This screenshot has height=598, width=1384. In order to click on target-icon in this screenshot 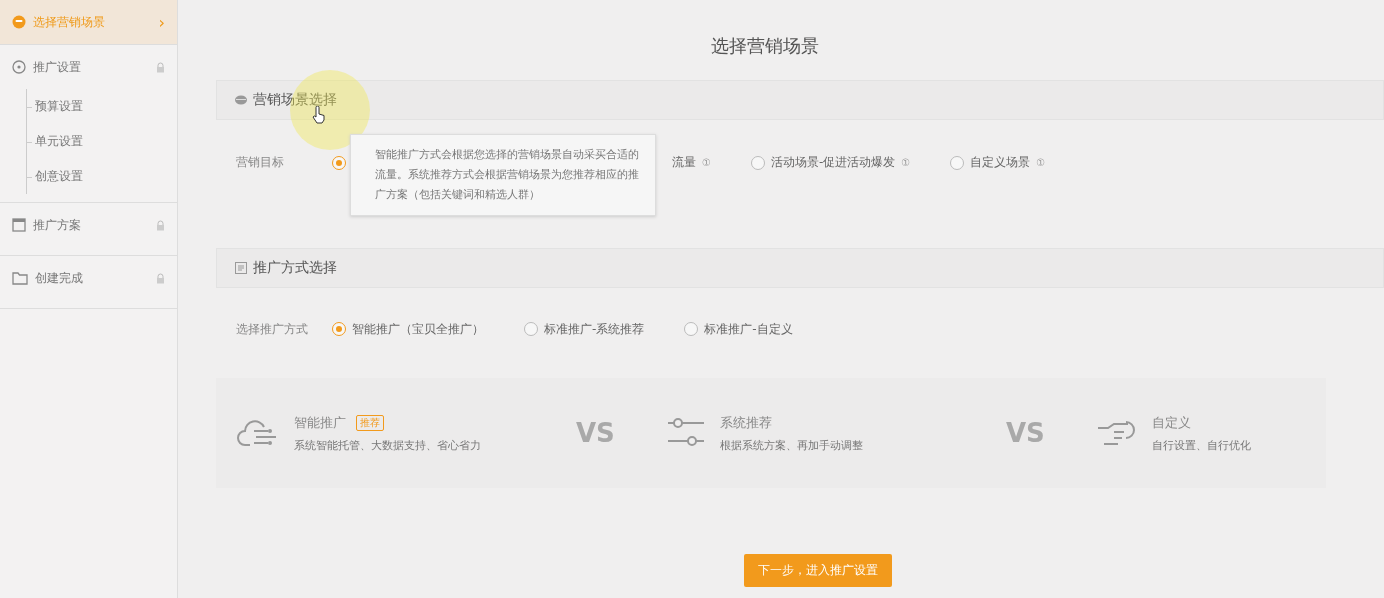, I will do `click(19, 67)`.